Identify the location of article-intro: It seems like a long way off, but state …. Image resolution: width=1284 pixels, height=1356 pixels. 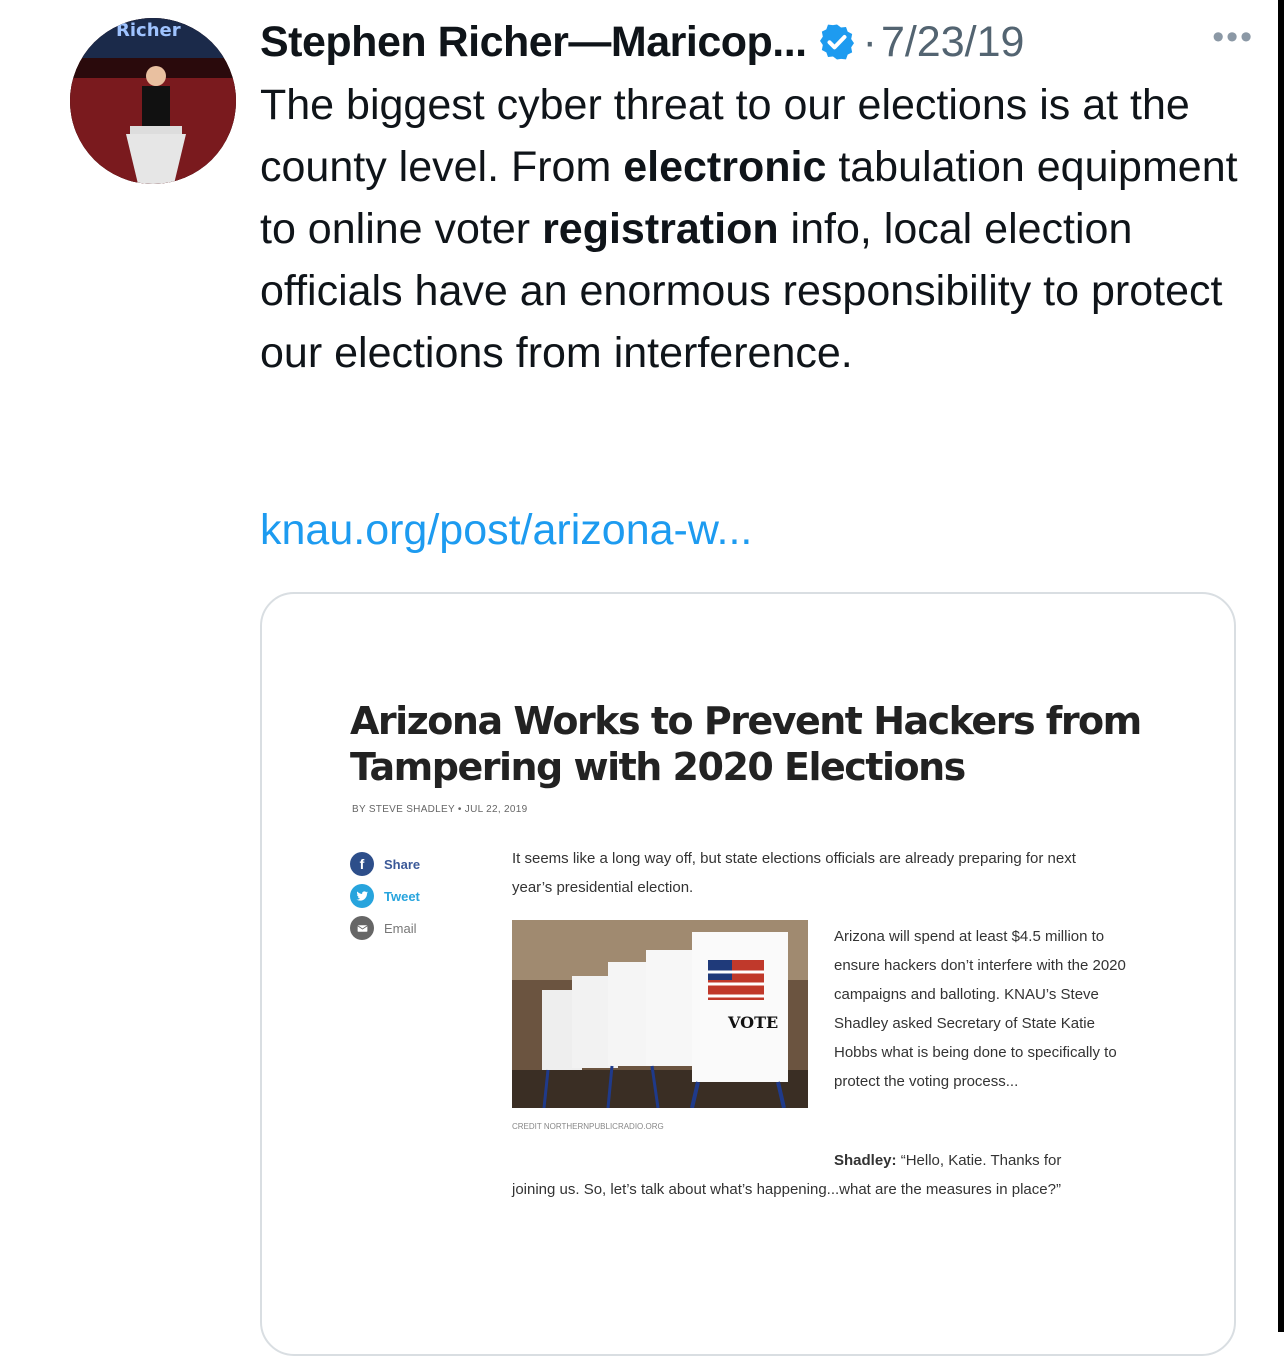
(794, 873).